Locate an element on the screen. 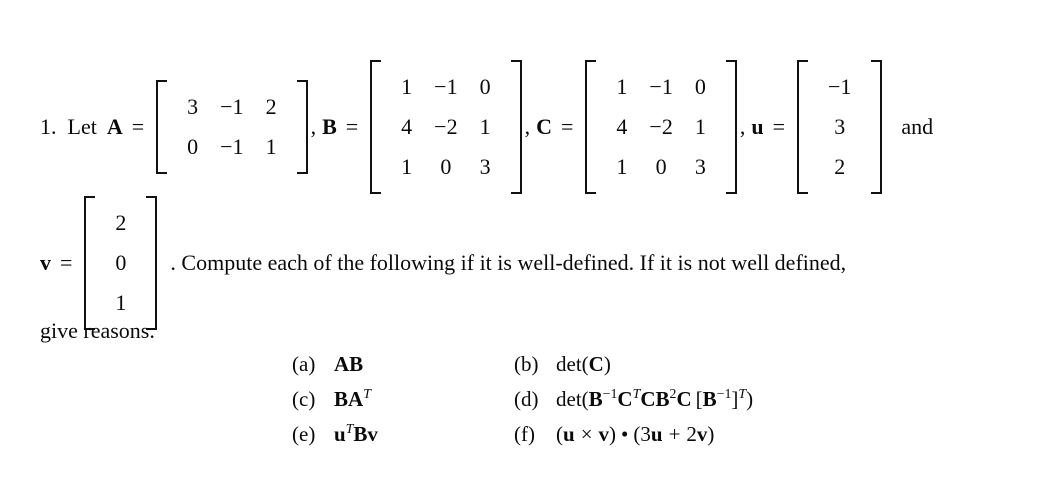  item-expr-c: BAT is located at coordinates (424, 399).